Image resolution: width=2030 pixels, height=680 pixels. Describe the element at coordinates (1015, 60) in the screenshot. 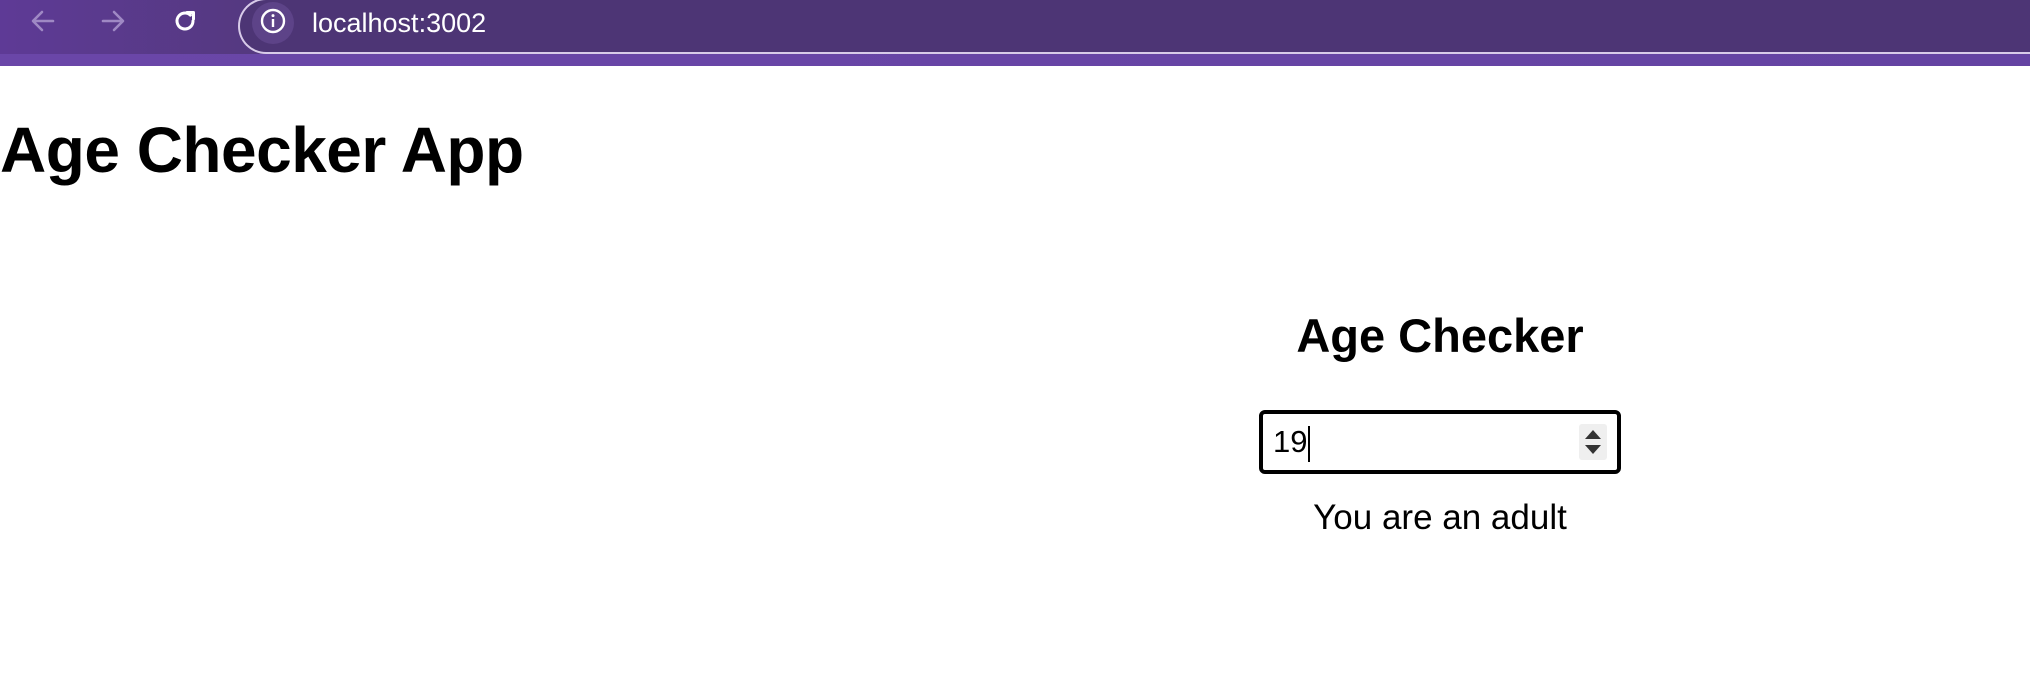

I see `toolbar-accent-strip` at that location.